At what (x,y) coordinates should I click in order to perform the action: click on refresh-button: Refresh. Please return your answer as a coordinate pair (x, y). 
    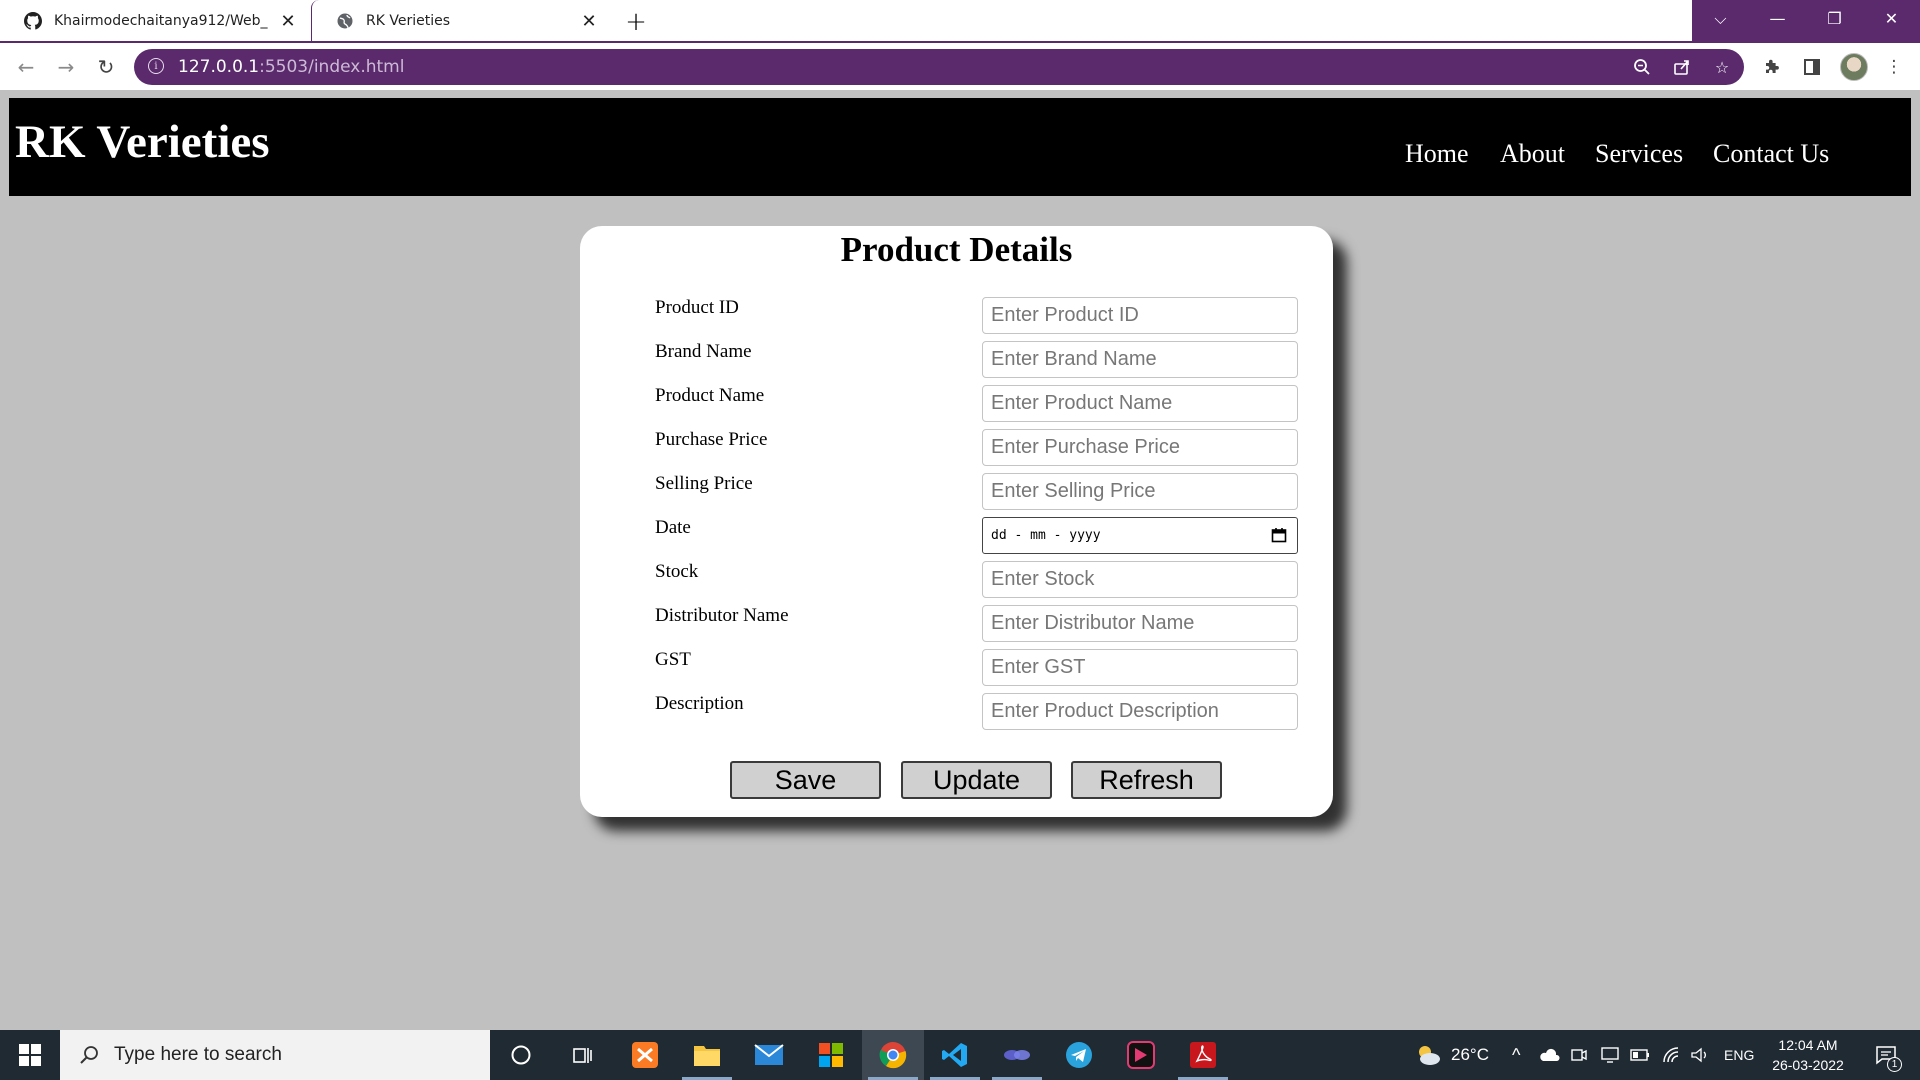
    Looking at the image, I should click on (1146, 780).